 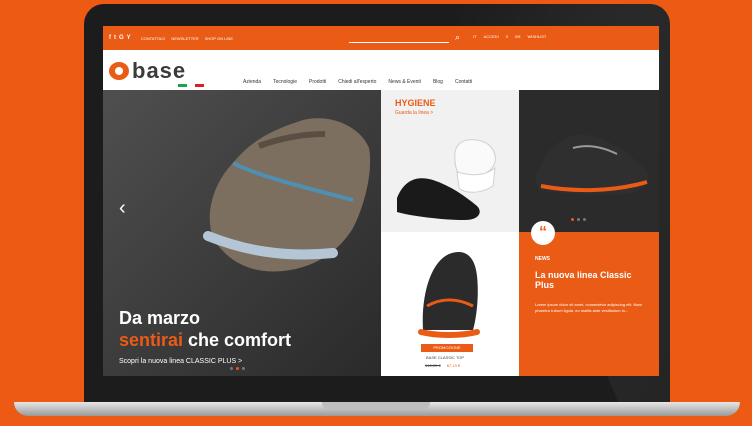 I want to click on nav-chiedi-esperto: Chiedi all'esperto, so click(x=357, y=82).